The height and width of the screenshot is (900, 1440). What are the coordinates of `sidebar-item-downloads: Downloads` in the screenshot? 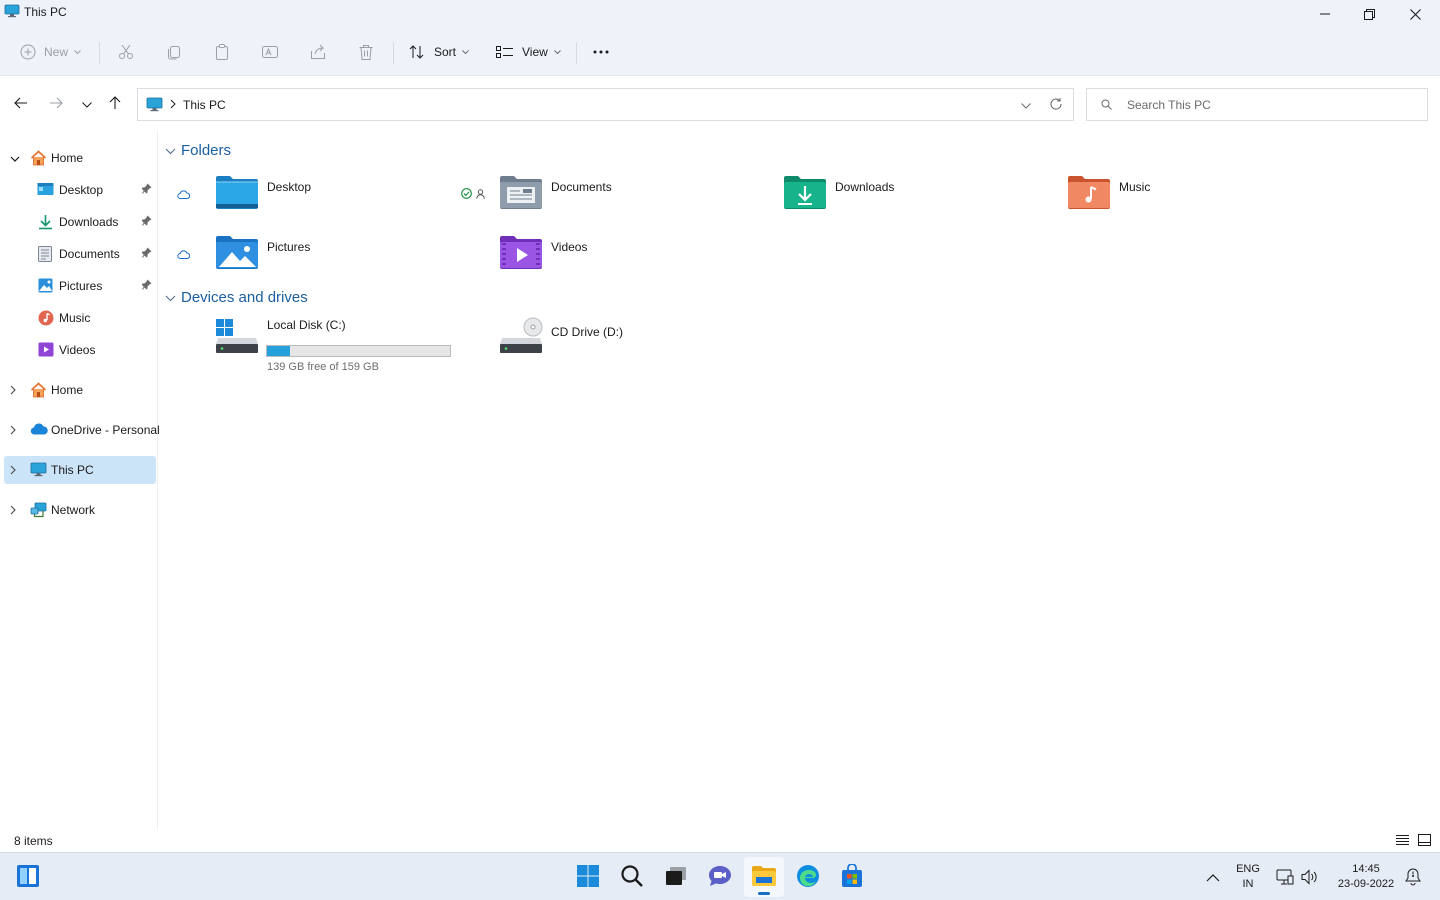 It's located at (80, 222).